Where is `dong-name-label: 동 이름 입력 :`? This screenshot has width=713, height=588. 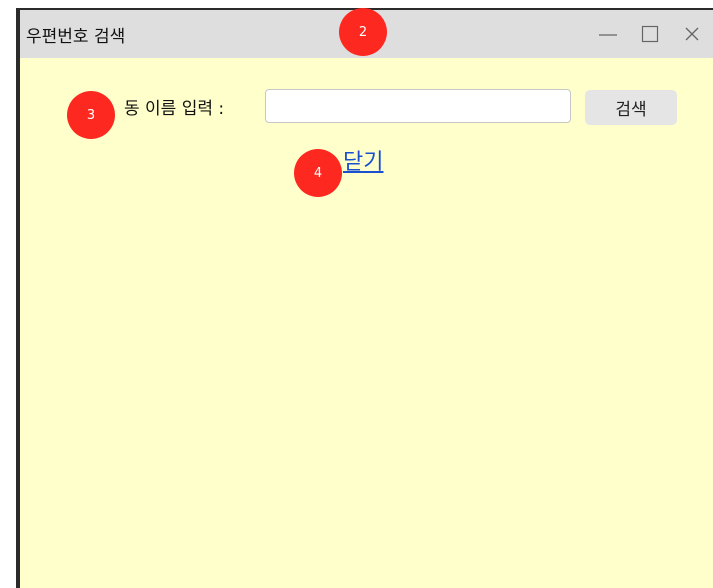 dong-name-label: 동 이름 입력 : is located at coordinates (174, 109).